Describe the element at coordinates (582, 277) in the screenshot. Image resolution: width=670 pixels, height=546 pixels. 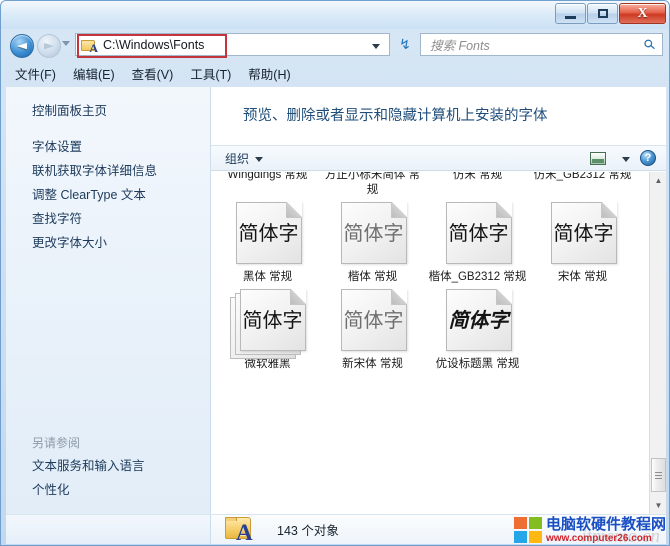
I see `font-item-label: 宋体 常规` at that location.